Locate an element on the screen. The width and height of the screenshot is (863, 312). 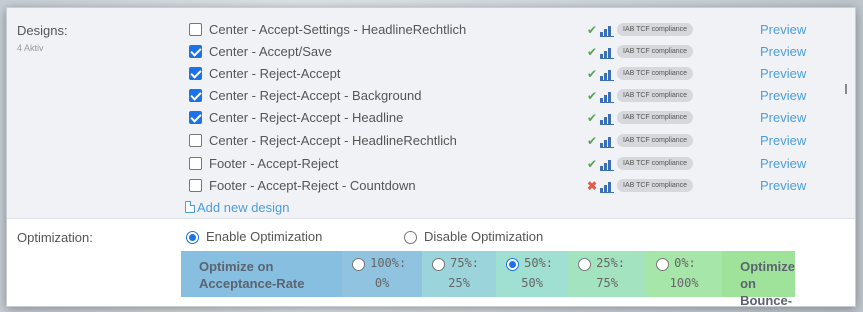
ratio-option: 75%: 25% is located at coordinates (459, 274).